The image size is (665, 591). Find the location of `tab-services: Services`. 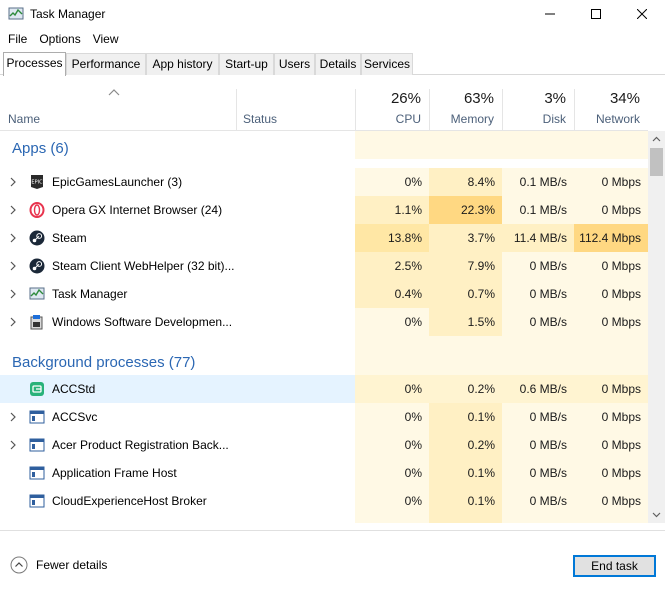

tab-services: Services is located at coordinates (387, 64).